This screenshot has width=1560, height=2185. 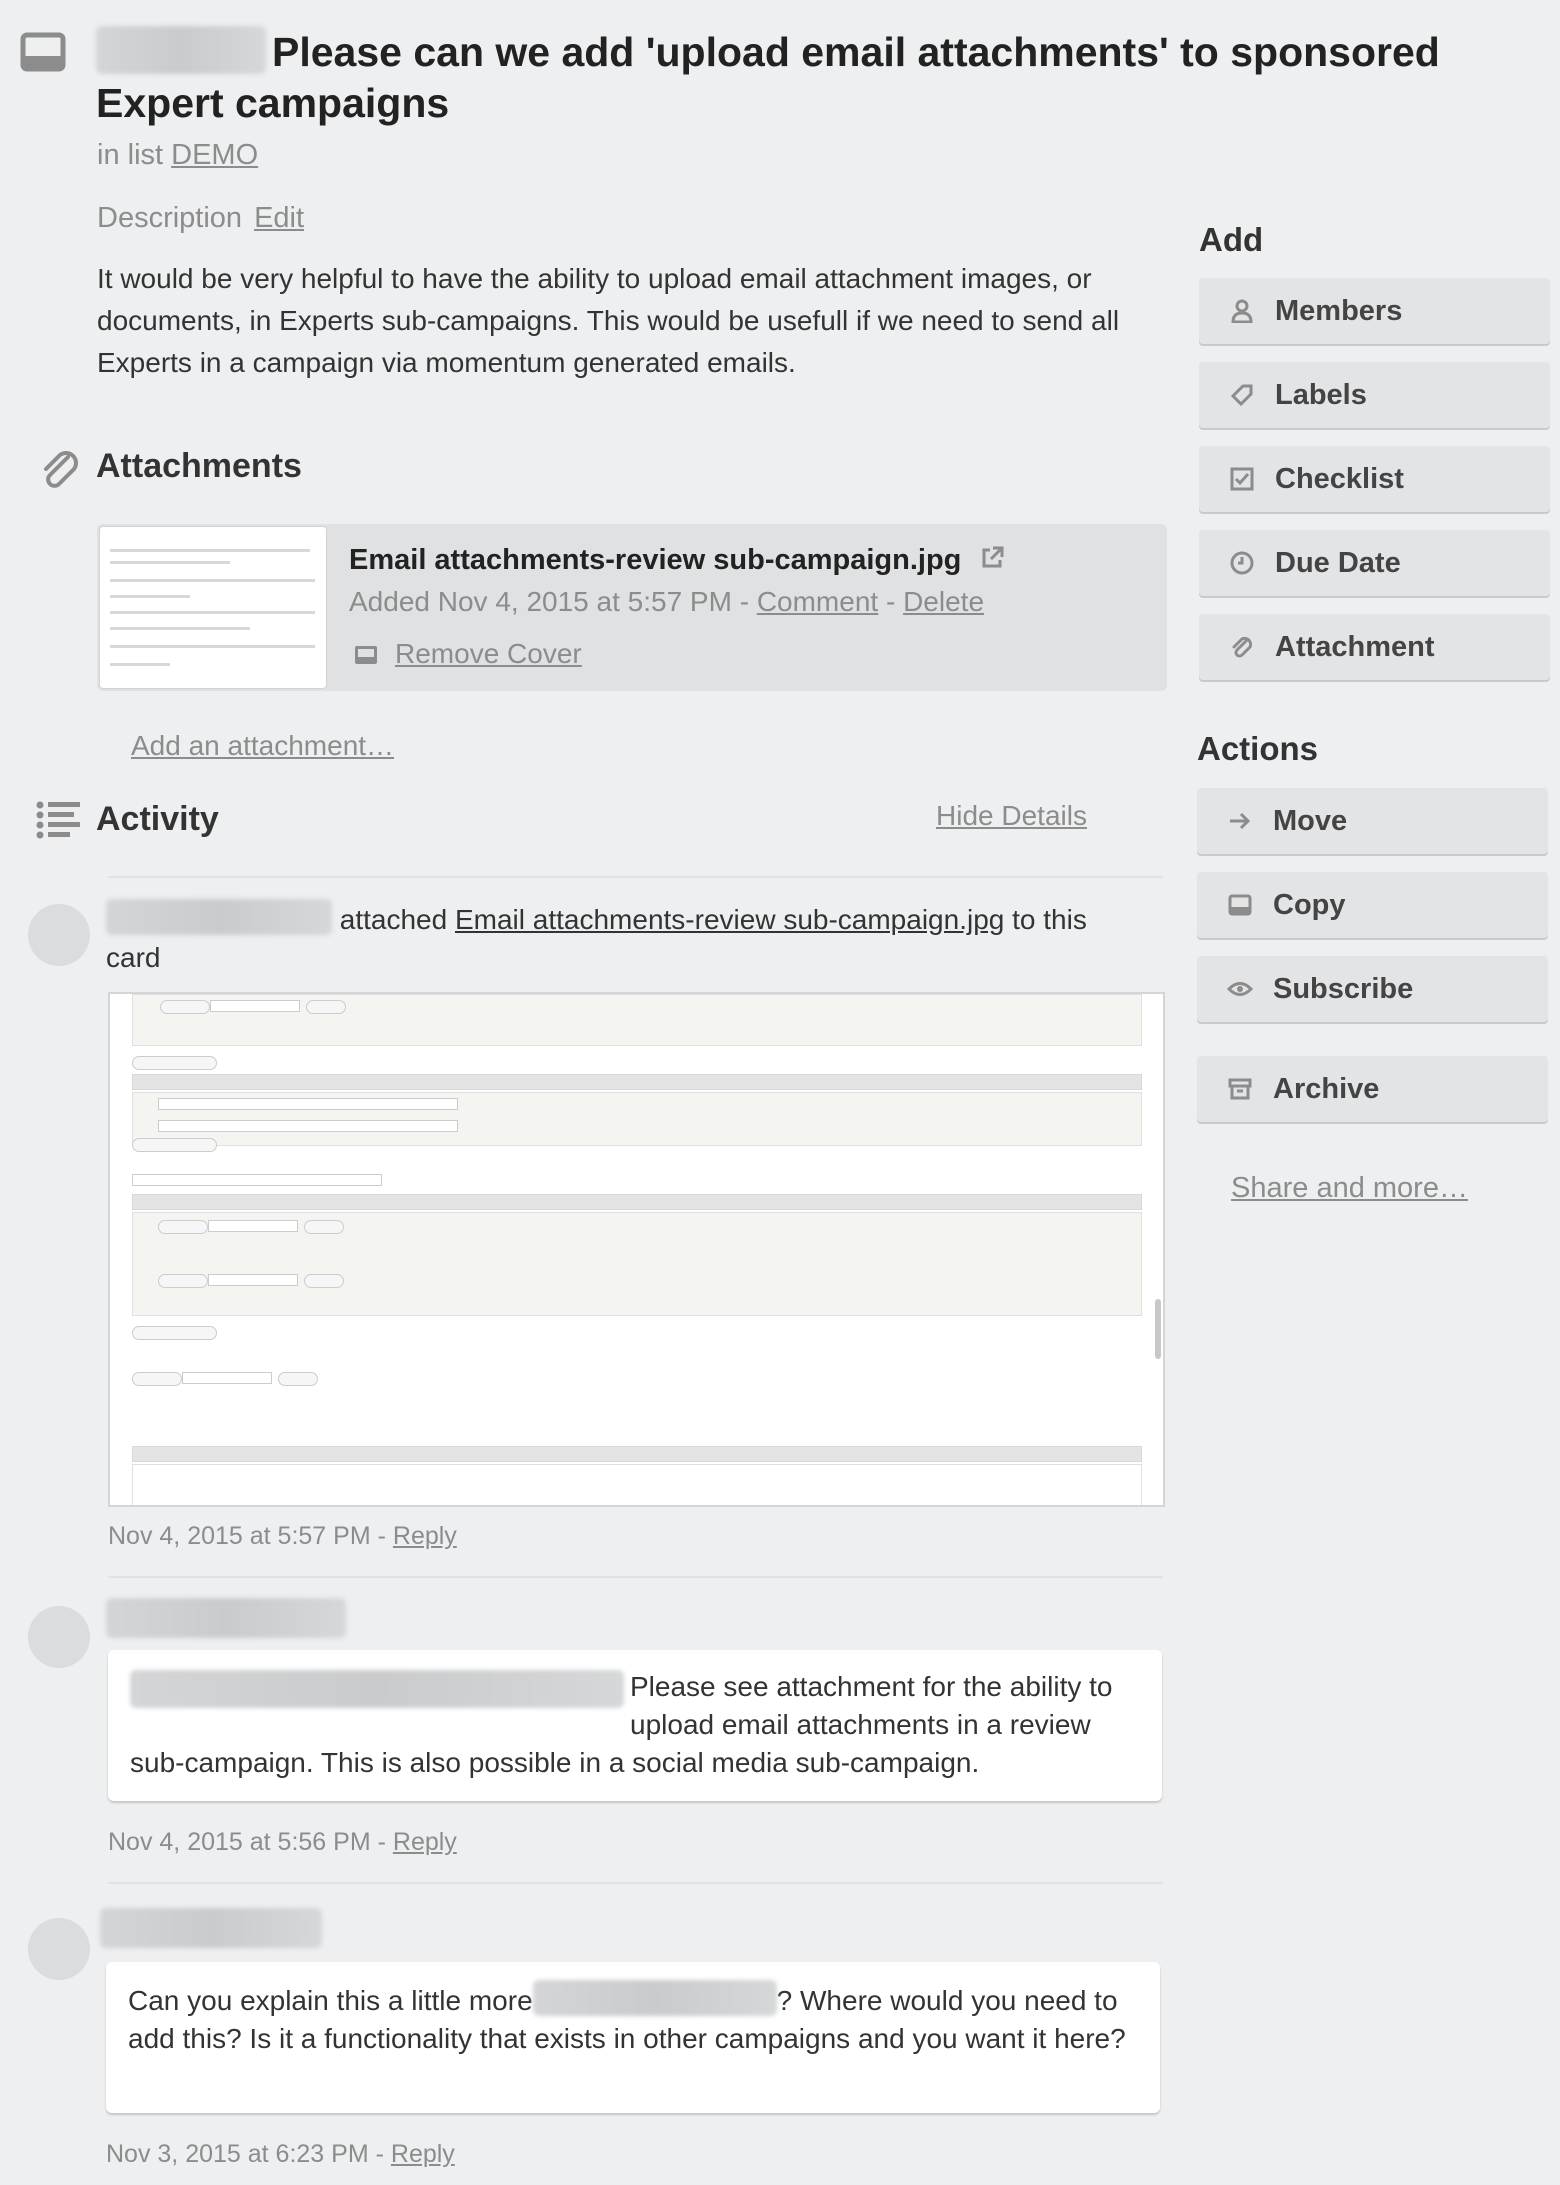 I want to click on clock-icon, so click(x=1242, y=563).